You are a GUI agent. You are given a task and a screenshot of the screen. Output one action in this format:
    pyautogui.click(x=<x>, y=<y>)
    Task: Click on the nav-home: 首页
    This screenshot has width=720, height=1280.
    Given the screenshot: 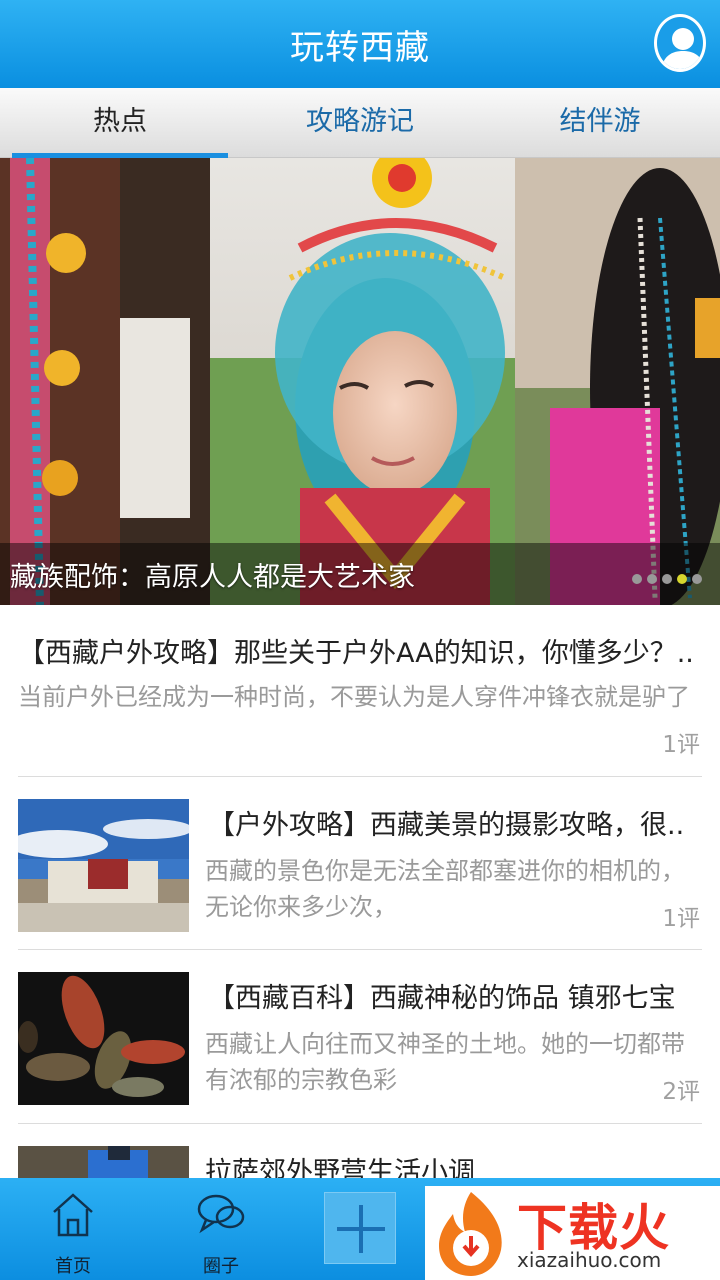 What is the action you would take?
    pyautogui.click(x=73, y=1229)
    